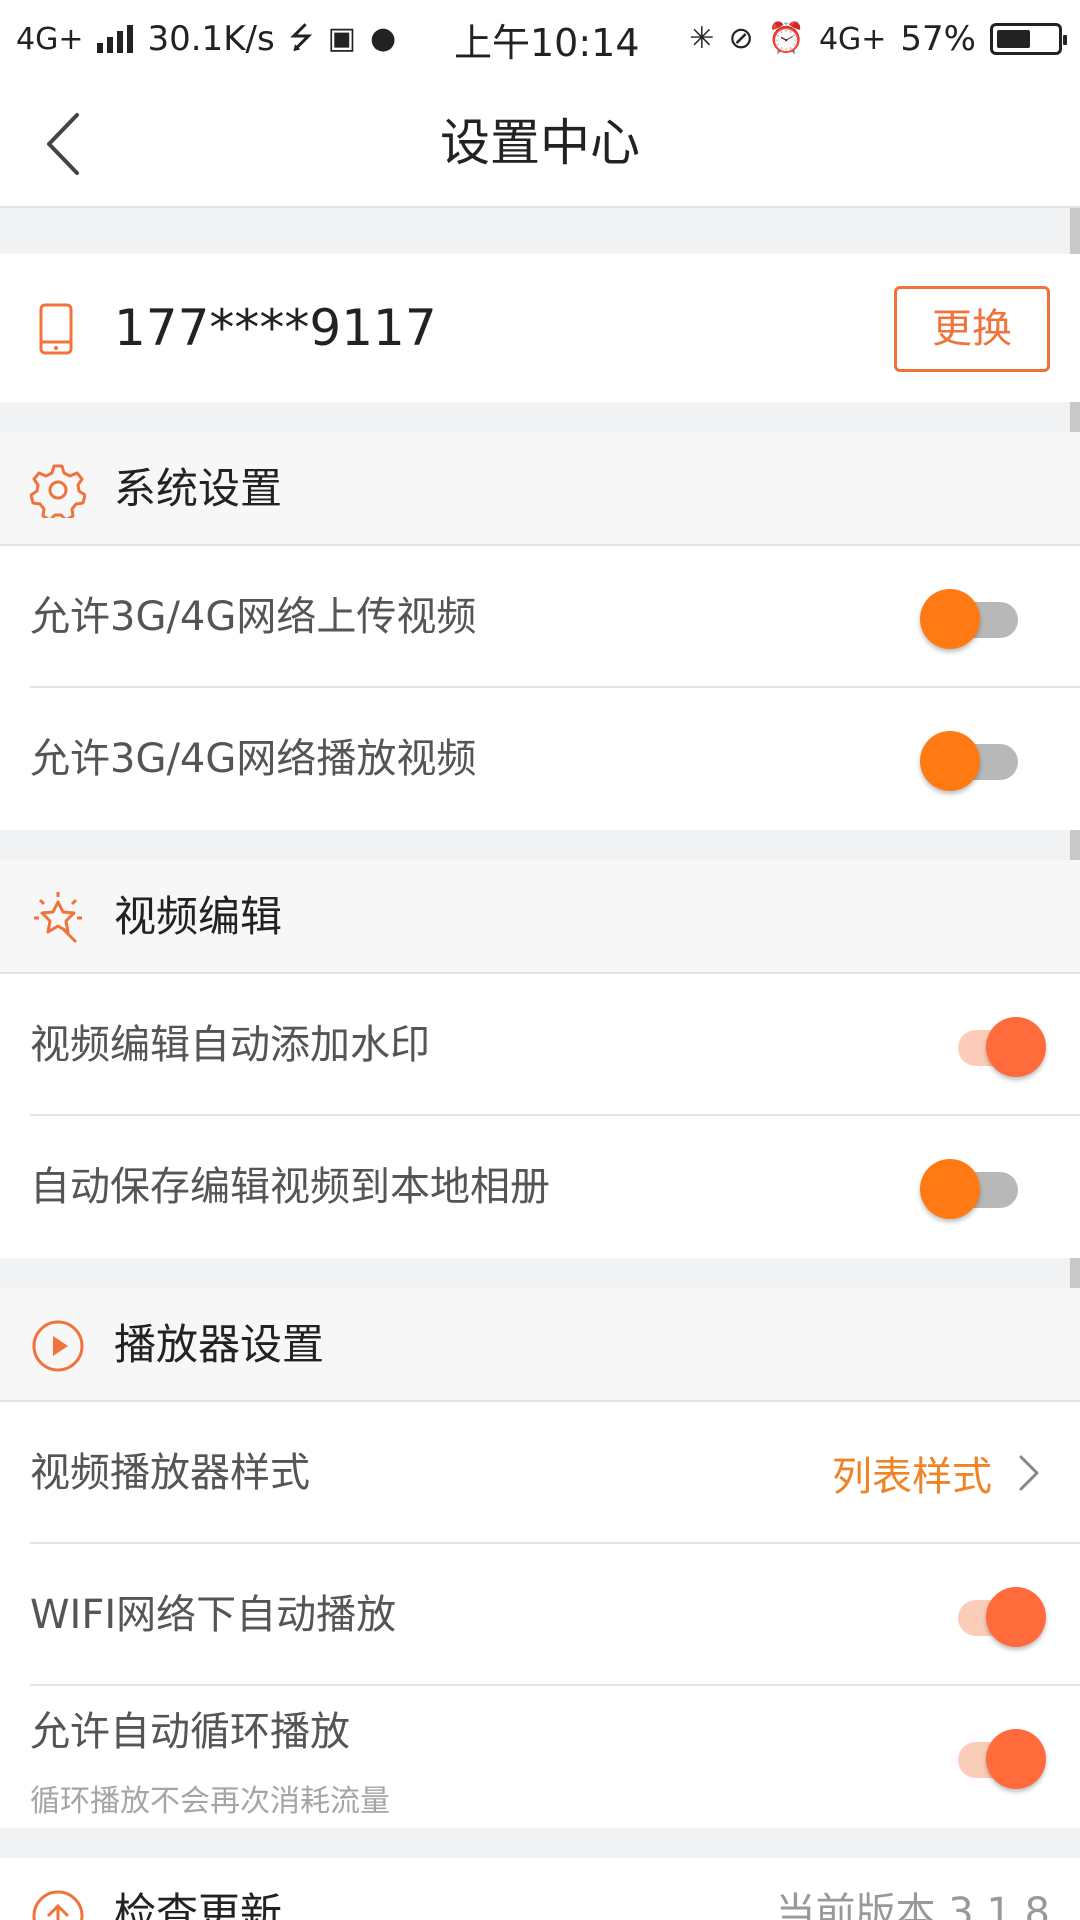 The image size is (1080, 1920). I want to click on setting-row: 自动保存编辑视频到本地相册, so click(540, 1187).